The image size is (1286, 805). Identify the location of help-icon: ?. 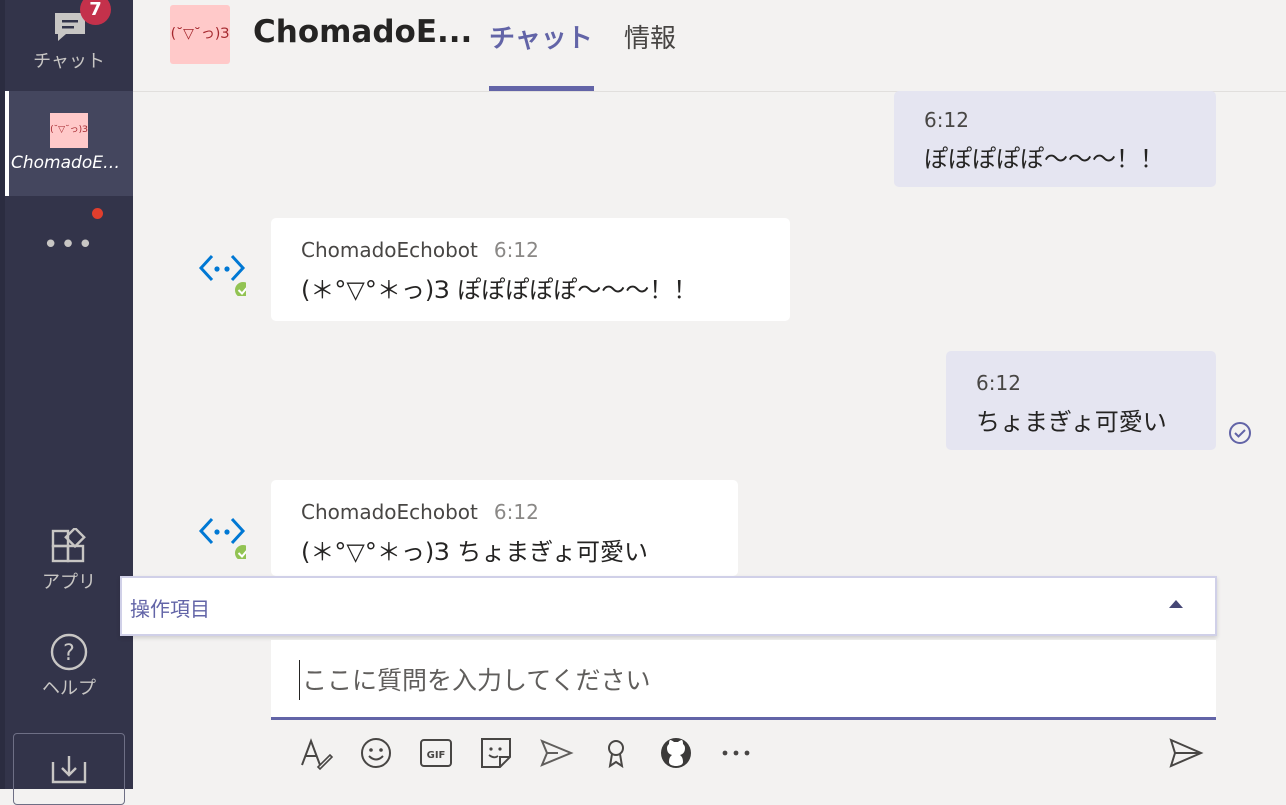
(69, 652).